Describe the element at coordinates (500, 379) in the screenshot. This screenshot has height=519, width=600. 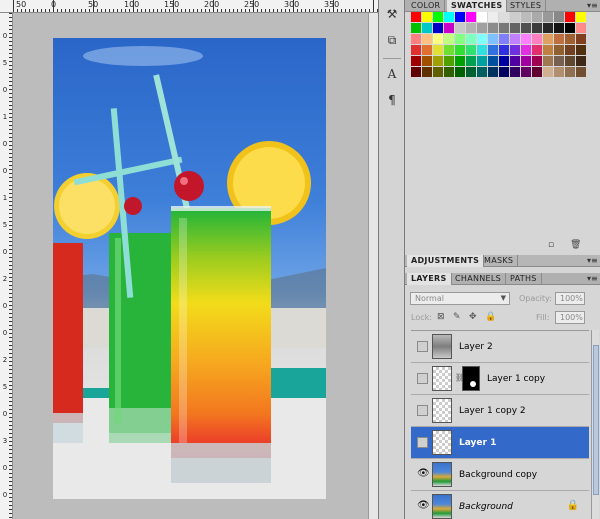
I see `layer-row: ⛓ Layer 1 copy` at that location.